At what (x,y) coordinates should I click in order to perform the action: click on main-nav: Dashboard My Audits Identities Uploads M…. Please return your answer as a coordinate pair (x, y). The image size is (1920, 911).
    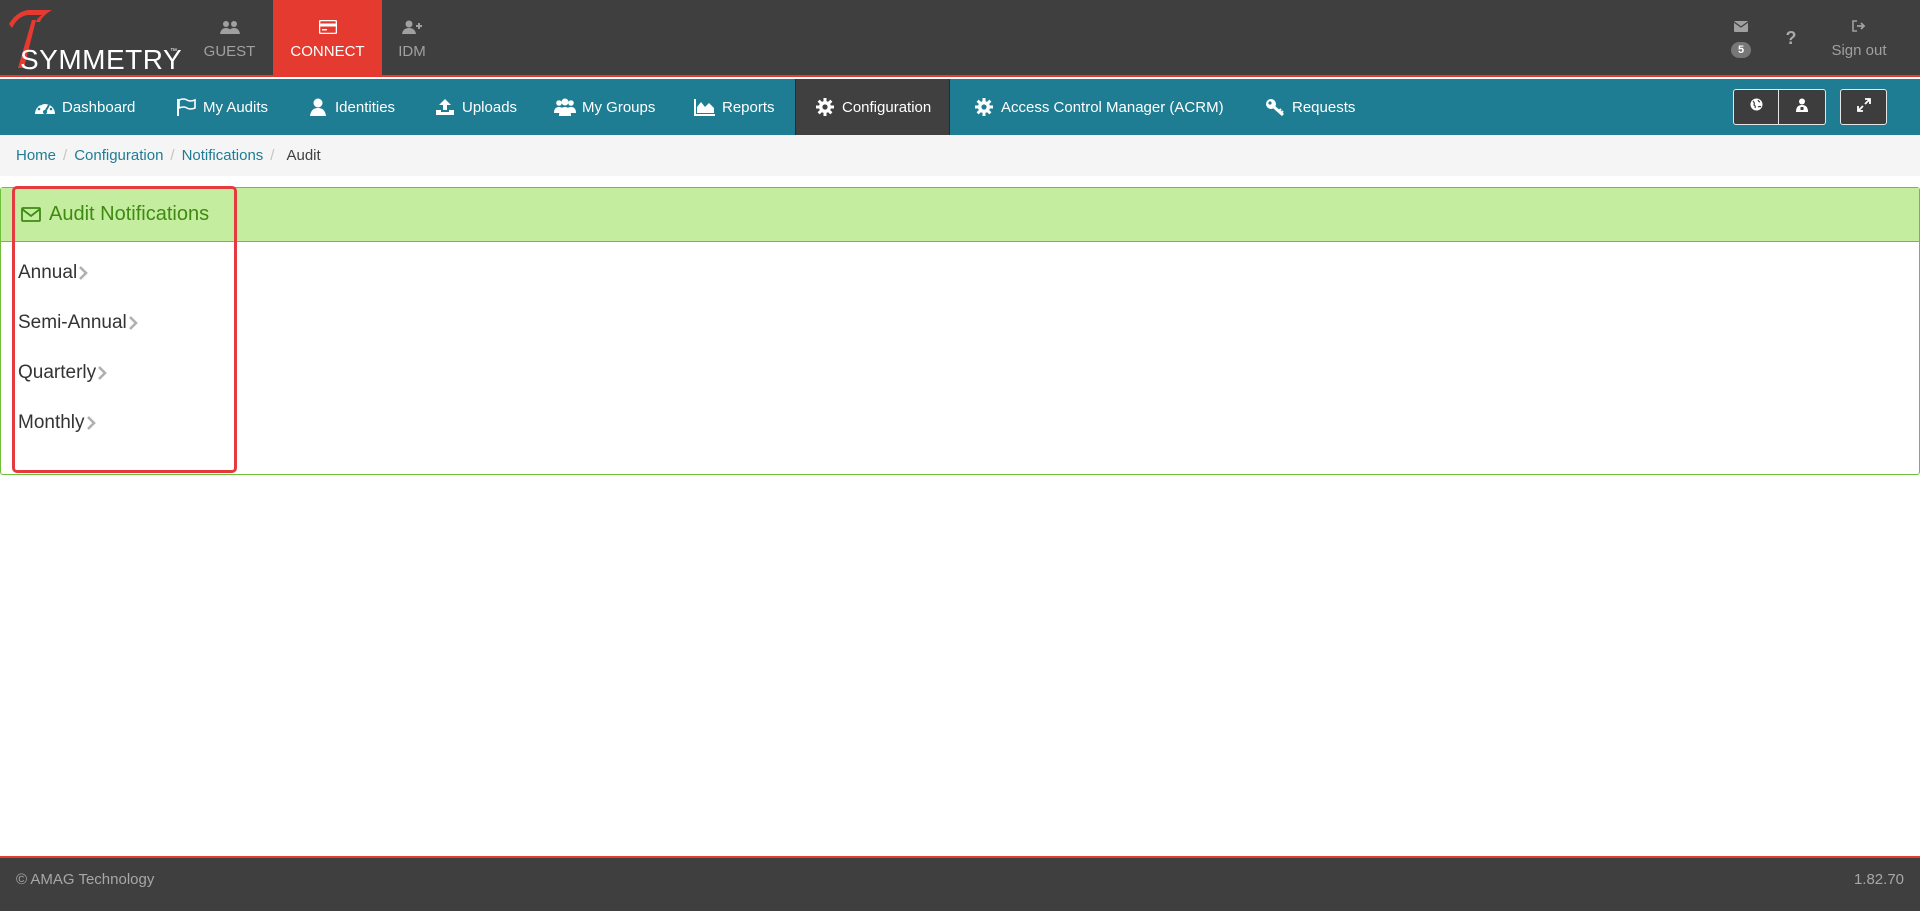
    Looking at the image, I should click on (960, 107).